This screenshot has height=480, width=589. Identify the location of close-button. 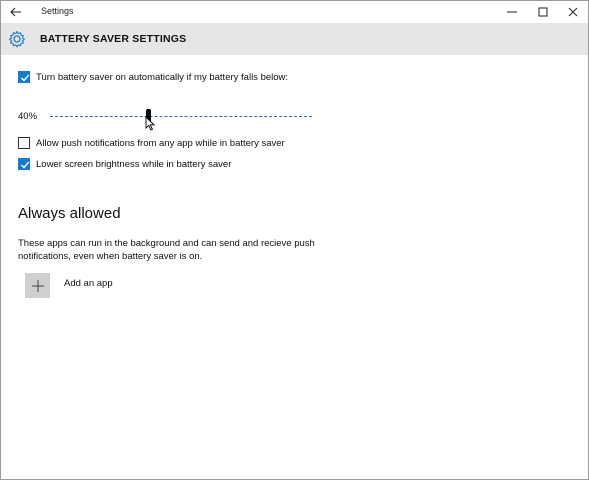
(573, 12).